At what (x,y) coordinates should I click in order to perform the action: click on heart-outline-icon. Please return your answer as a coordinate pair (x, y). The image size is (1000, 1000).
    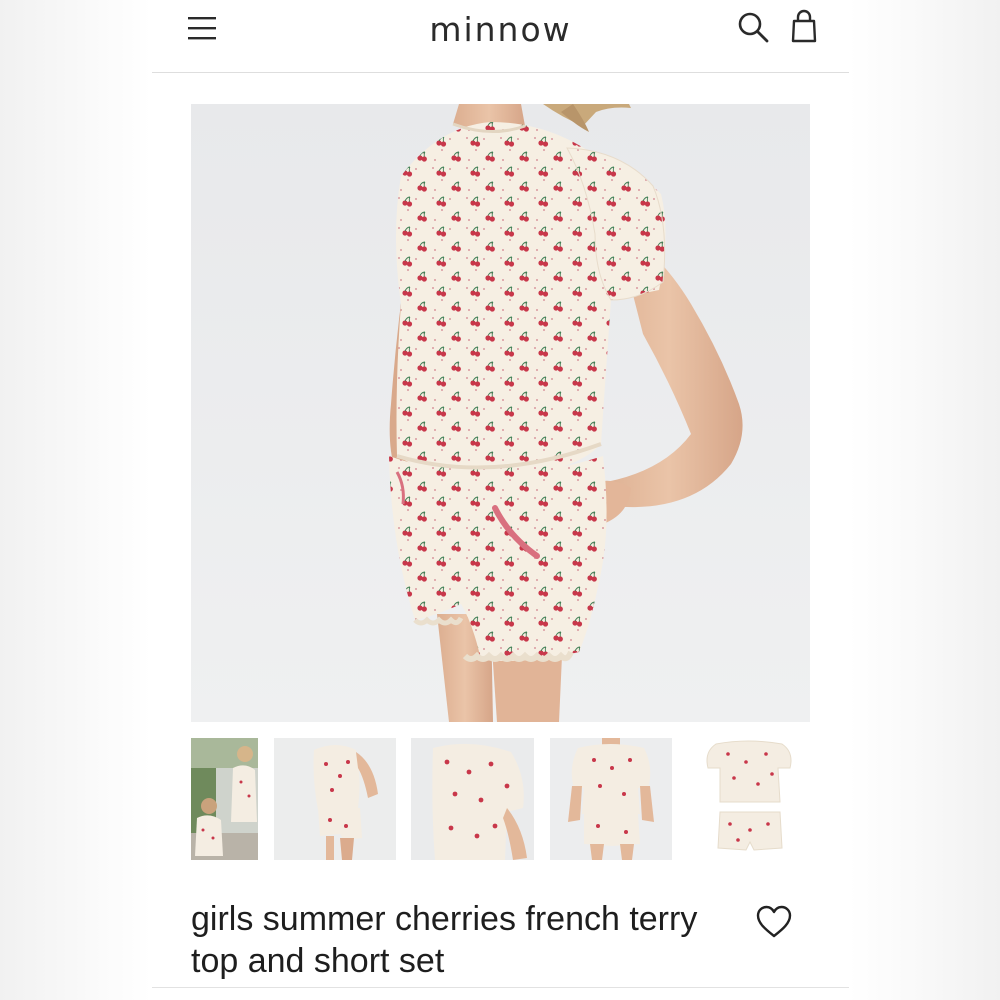
    Looking at the image, I should click on (774, 922).